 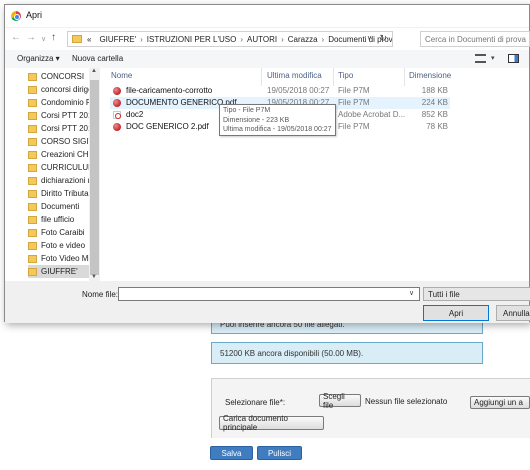 What do you see at coordinates (345, 75) in the screenshot?
I see `column-header-type: Tipo` at bounding box center [345, 75].